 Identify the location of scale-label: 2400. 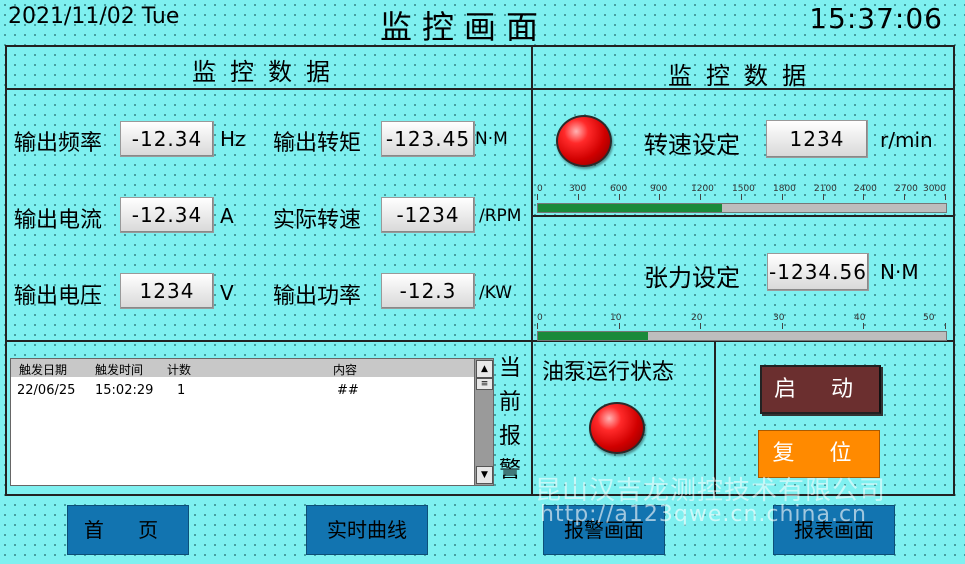
(865, 189).